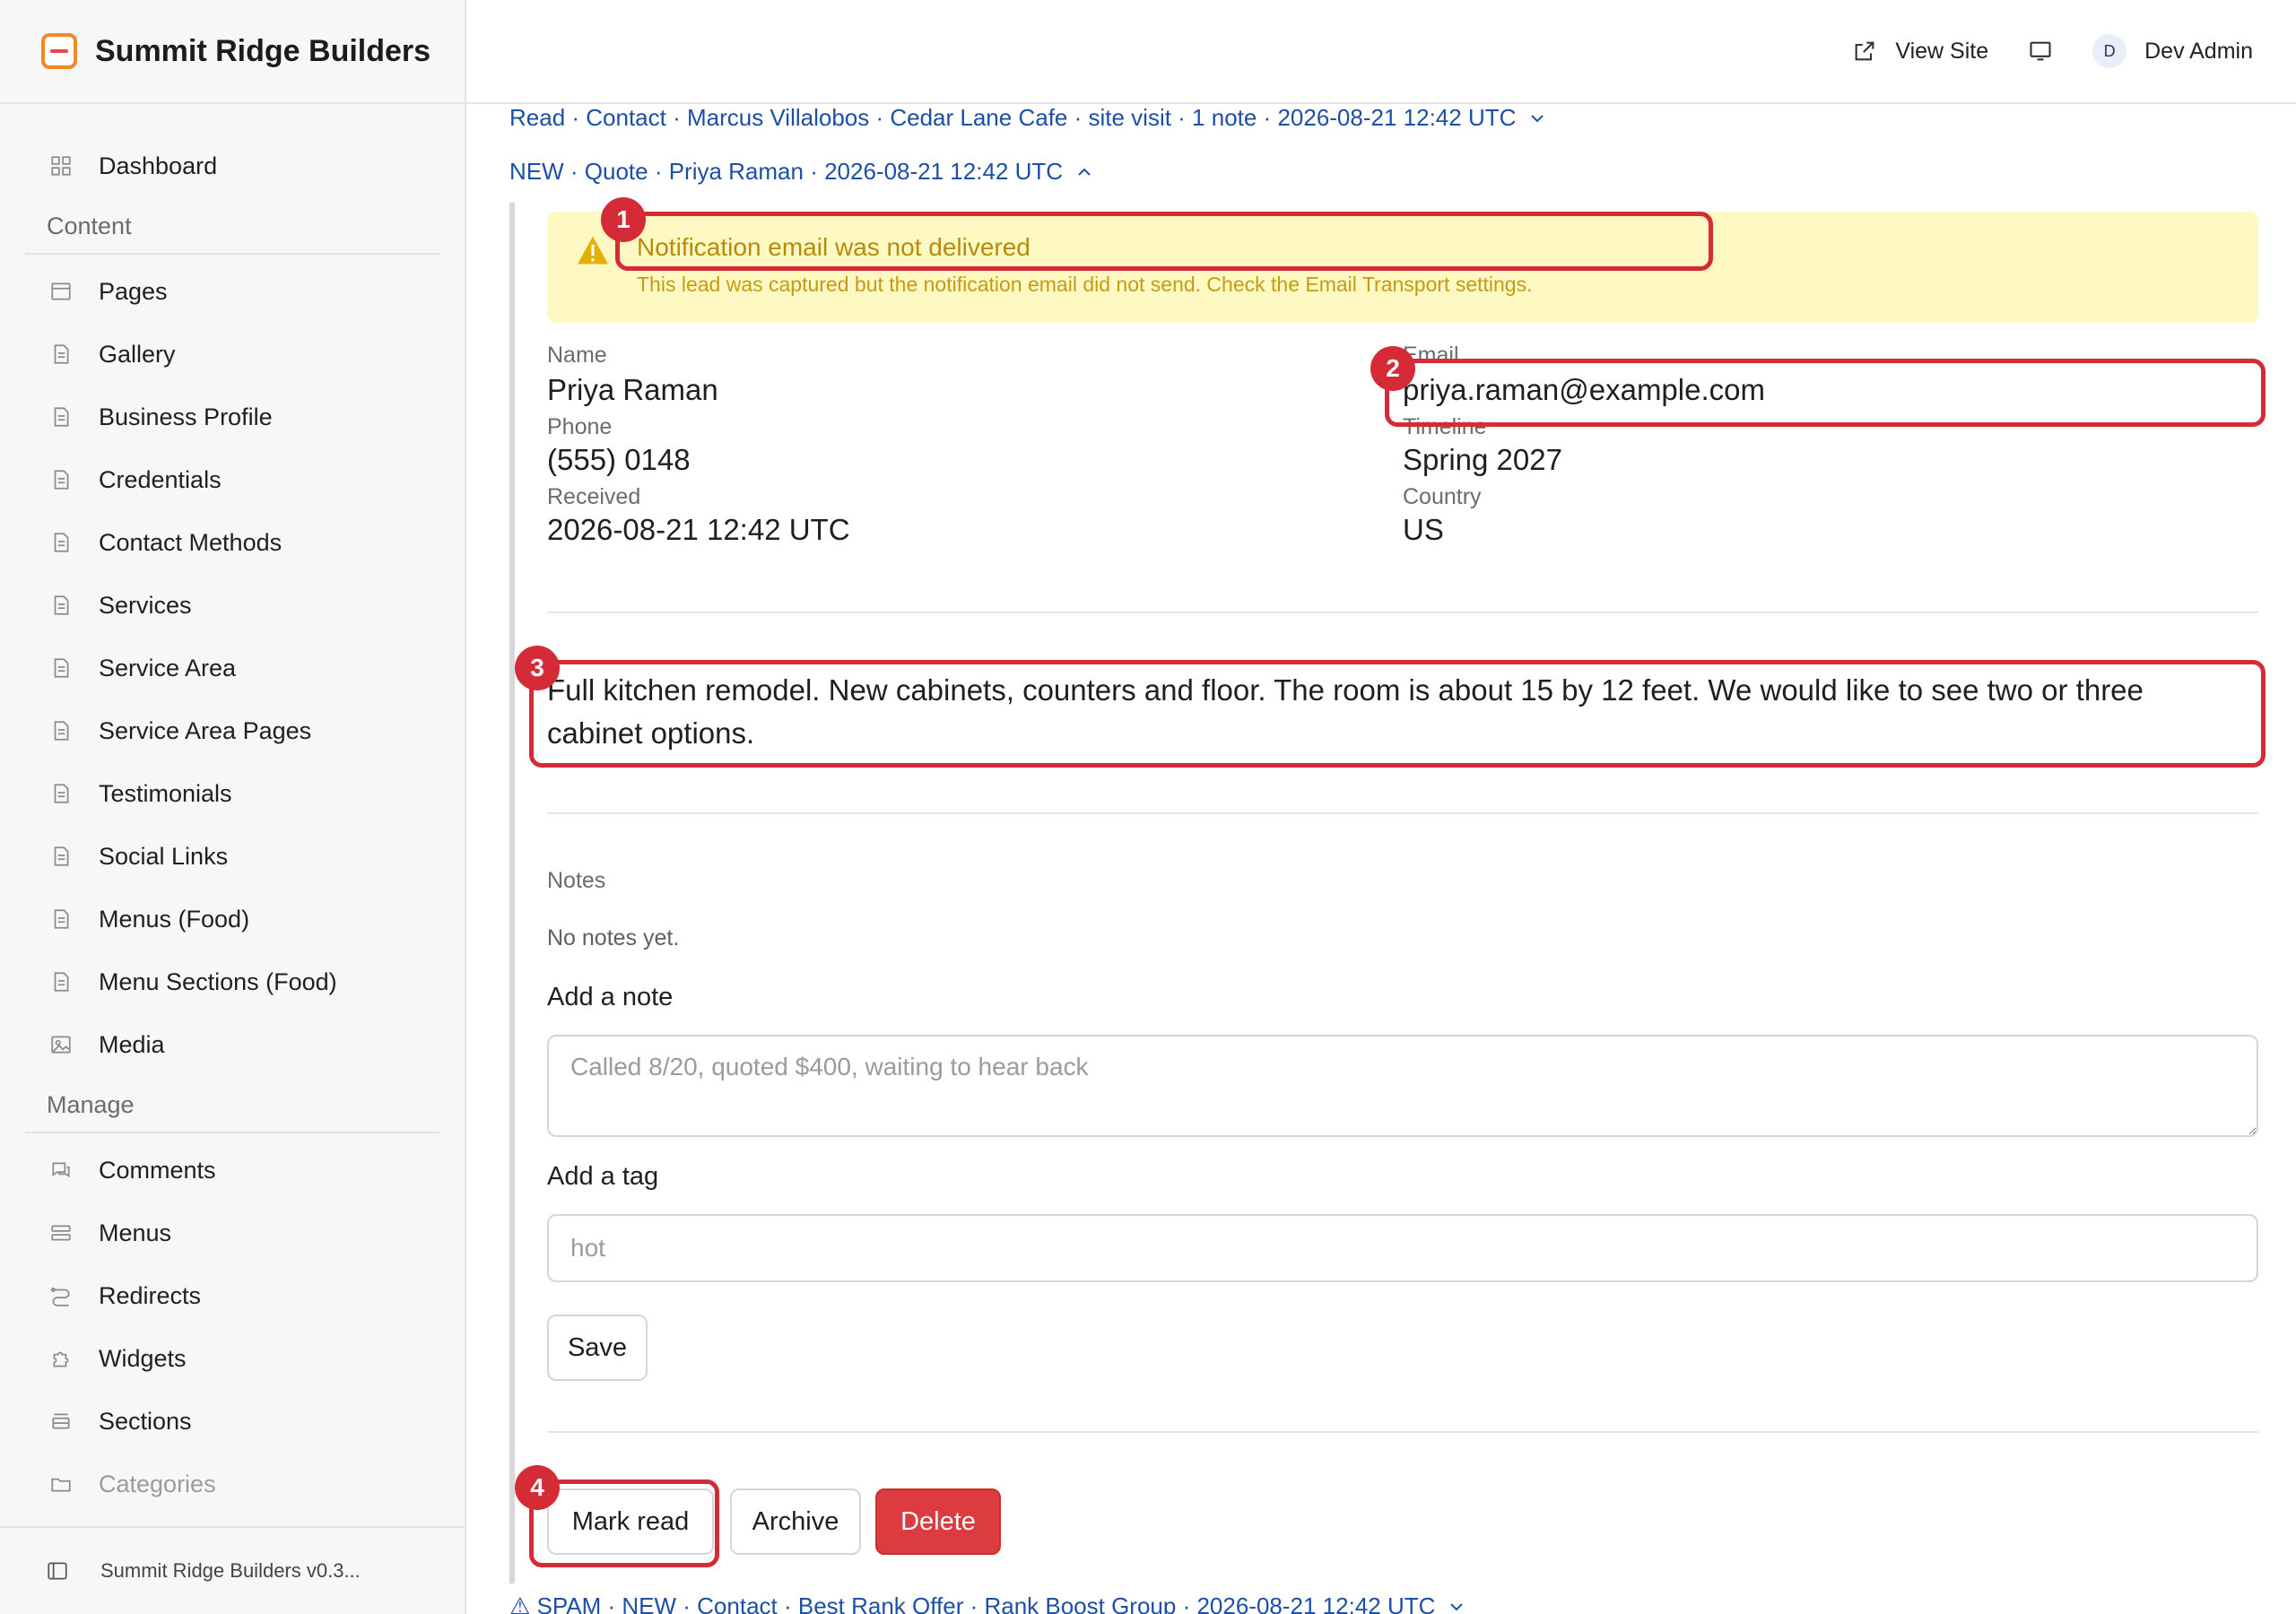 The height and width of the screenshot is (1614, 2296). Describe the element at coordinates (576, 880) in the screenshot. I see `notes-label: Notes` at that location.